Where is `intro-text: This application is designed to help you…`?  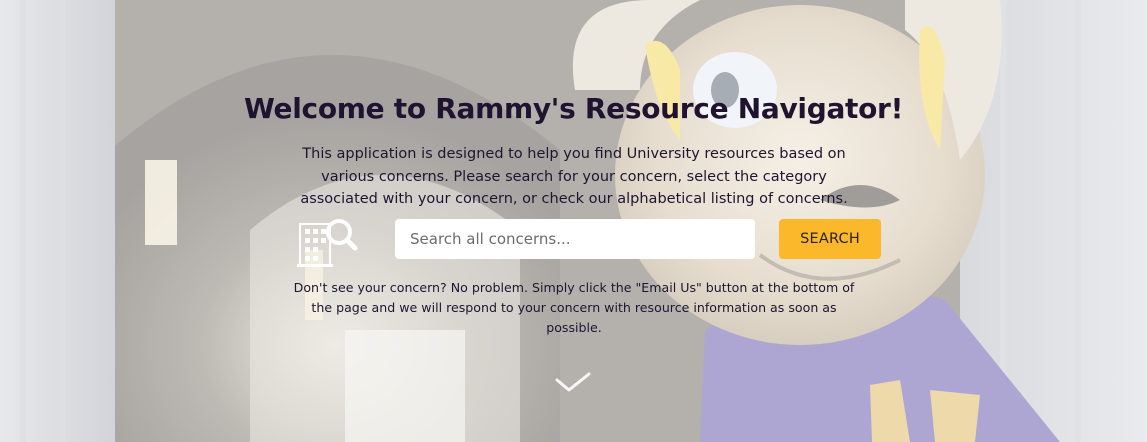
intro-text: This application is designed to help you… is located at coordinates (574, 176).